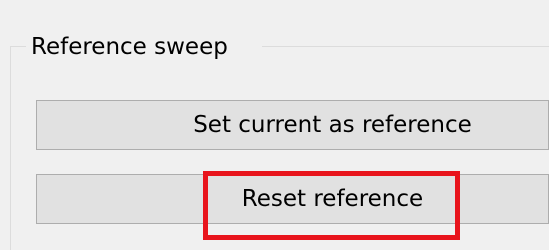 The height and width of the screenshot is (250, 549). What do you see at coordinates (10, 148) in the screenshot?
I see `group-border-left` at bounding box center [10, 148].